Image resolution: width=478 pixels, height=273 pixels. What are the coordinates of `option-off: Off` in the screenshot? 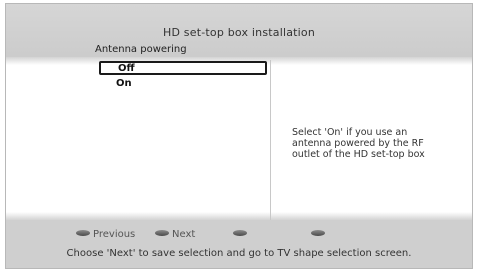 It's located at (183, 68).